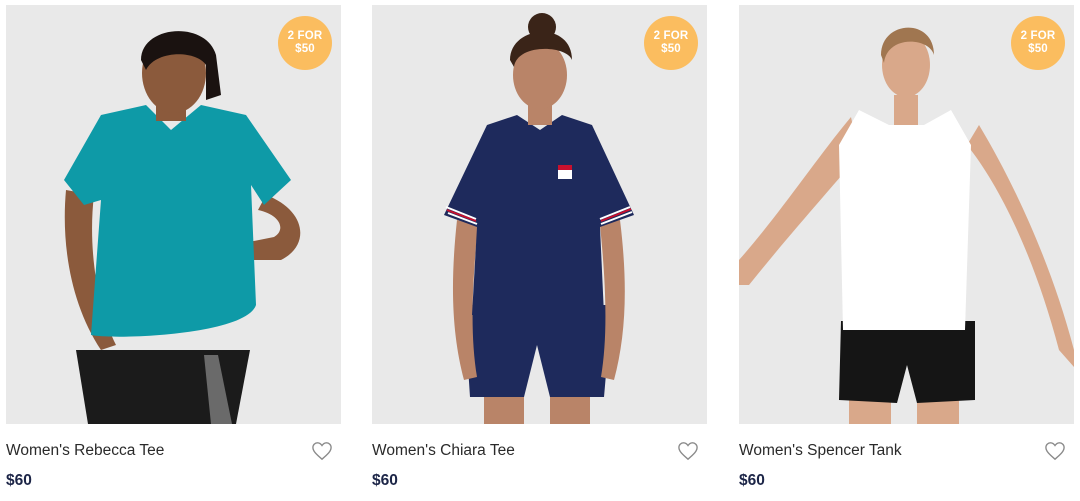 Image resolution: width=1080 pixels, height=501 pixels. What do you see at coordinates (820, 451) in the screenshot?
I see `product-name: Women's Spencer Tank` at bounding box center [820, 451].